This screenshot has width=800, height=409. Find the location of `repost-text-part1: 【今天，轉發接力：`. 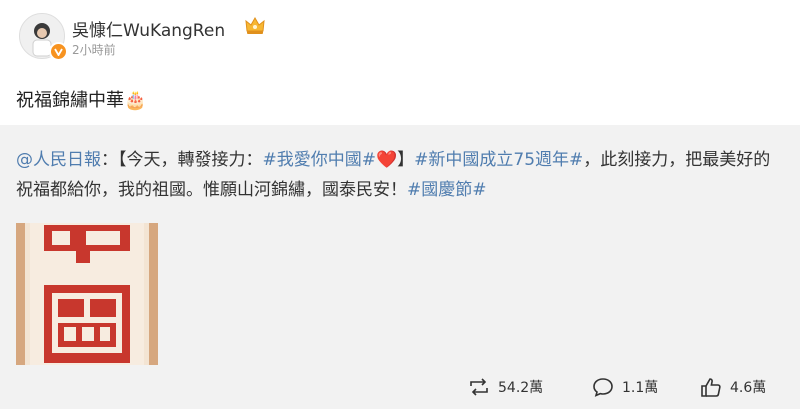

repost-text-part1: 【今天，轉發接力： is located at coordinates (190, 160).